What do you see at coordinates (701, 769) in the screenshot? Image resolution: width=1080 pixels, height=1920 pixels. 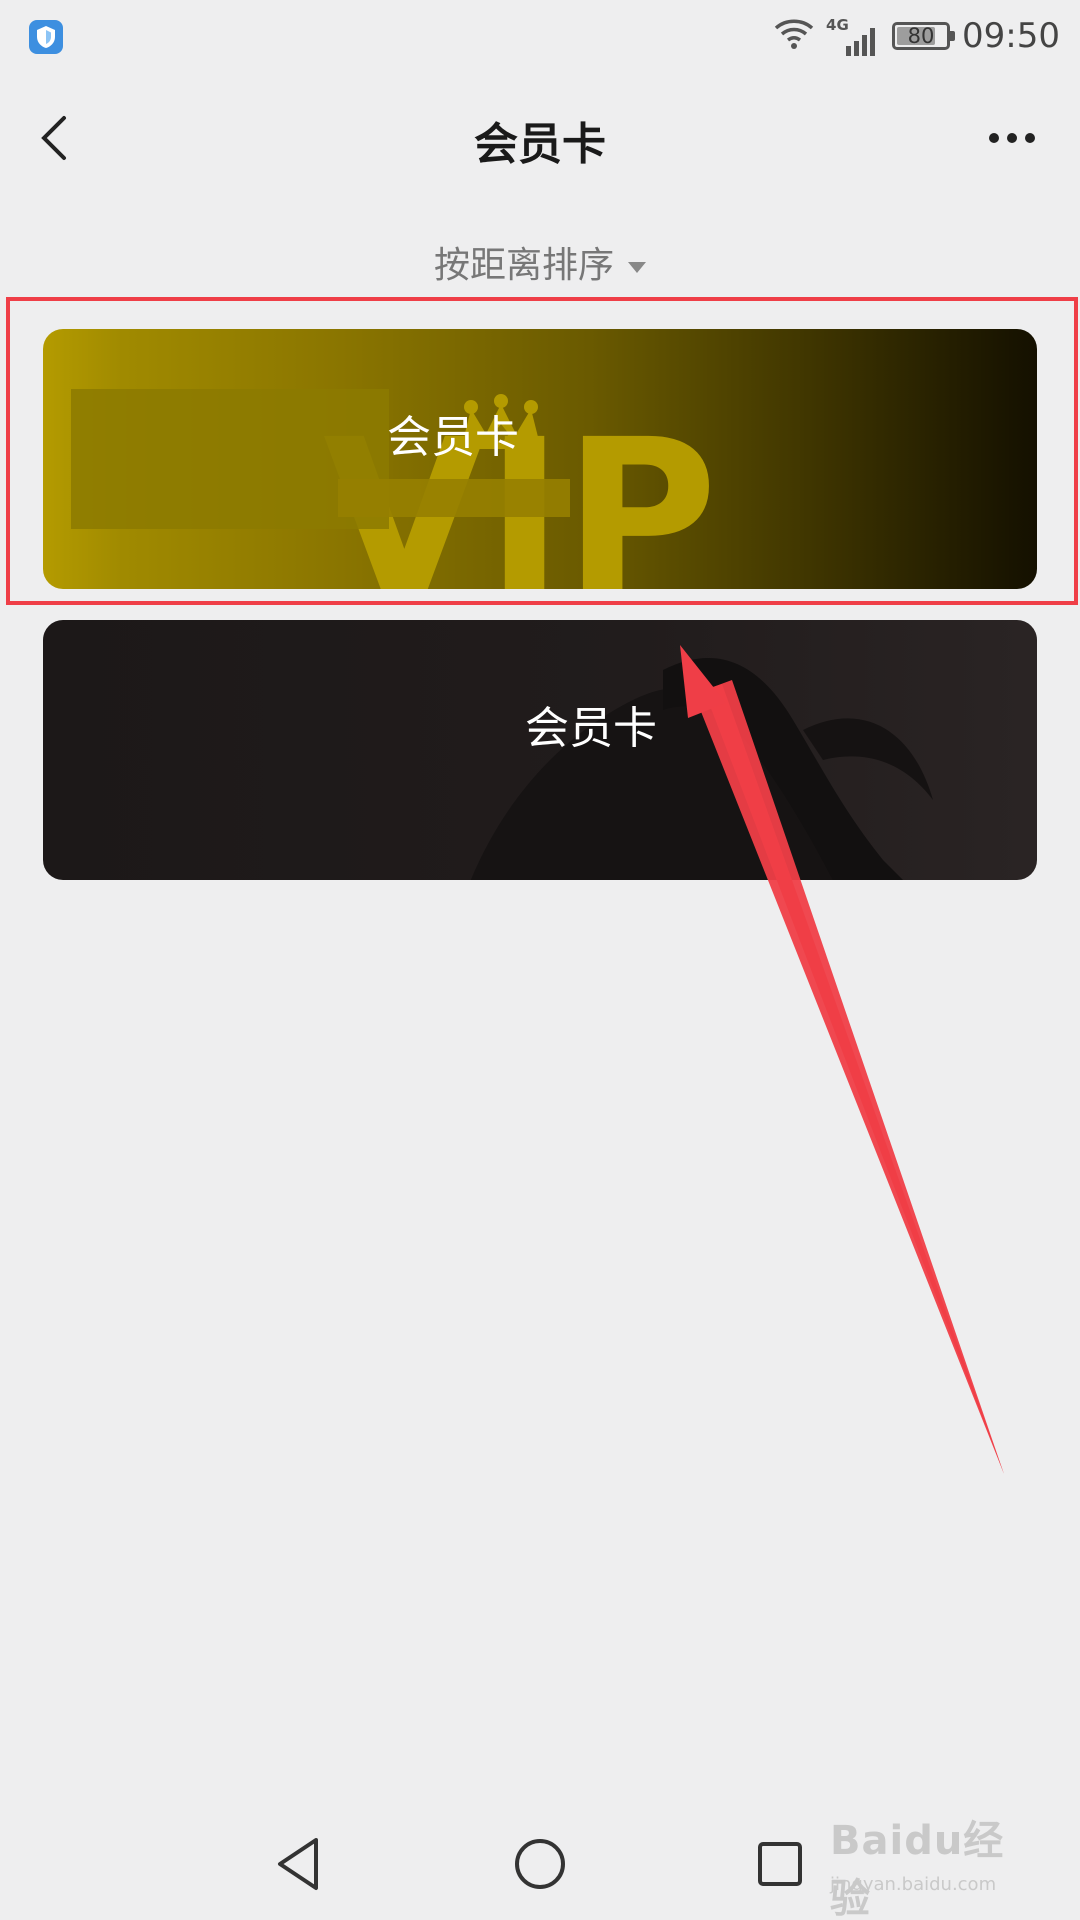 I see `dark-card-pattern` at bounding box center [701, 769].